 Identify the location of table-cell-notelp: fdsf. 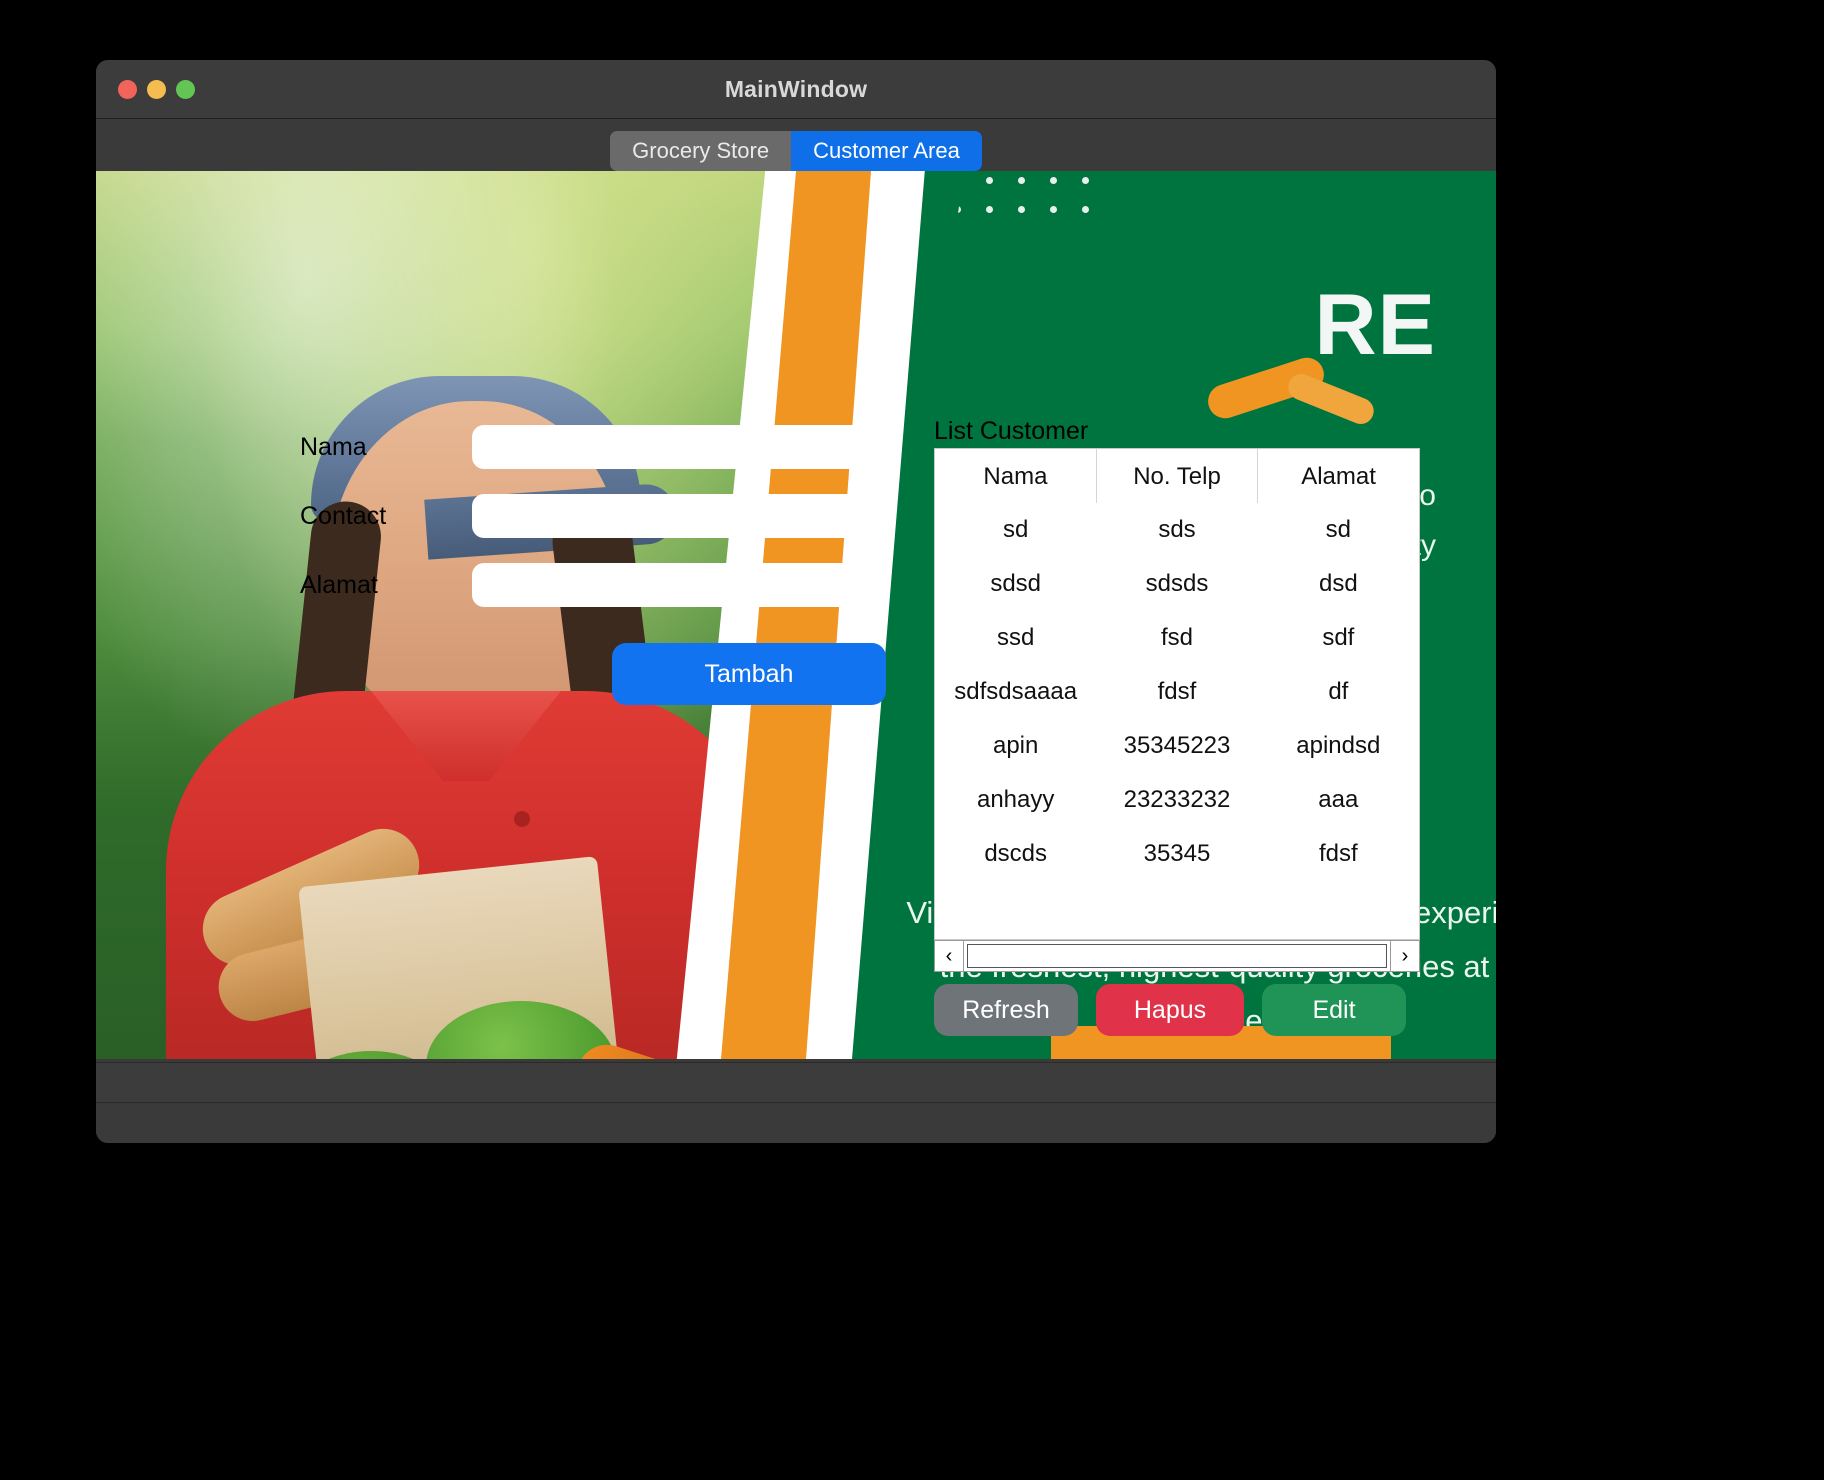
(1177, 691).